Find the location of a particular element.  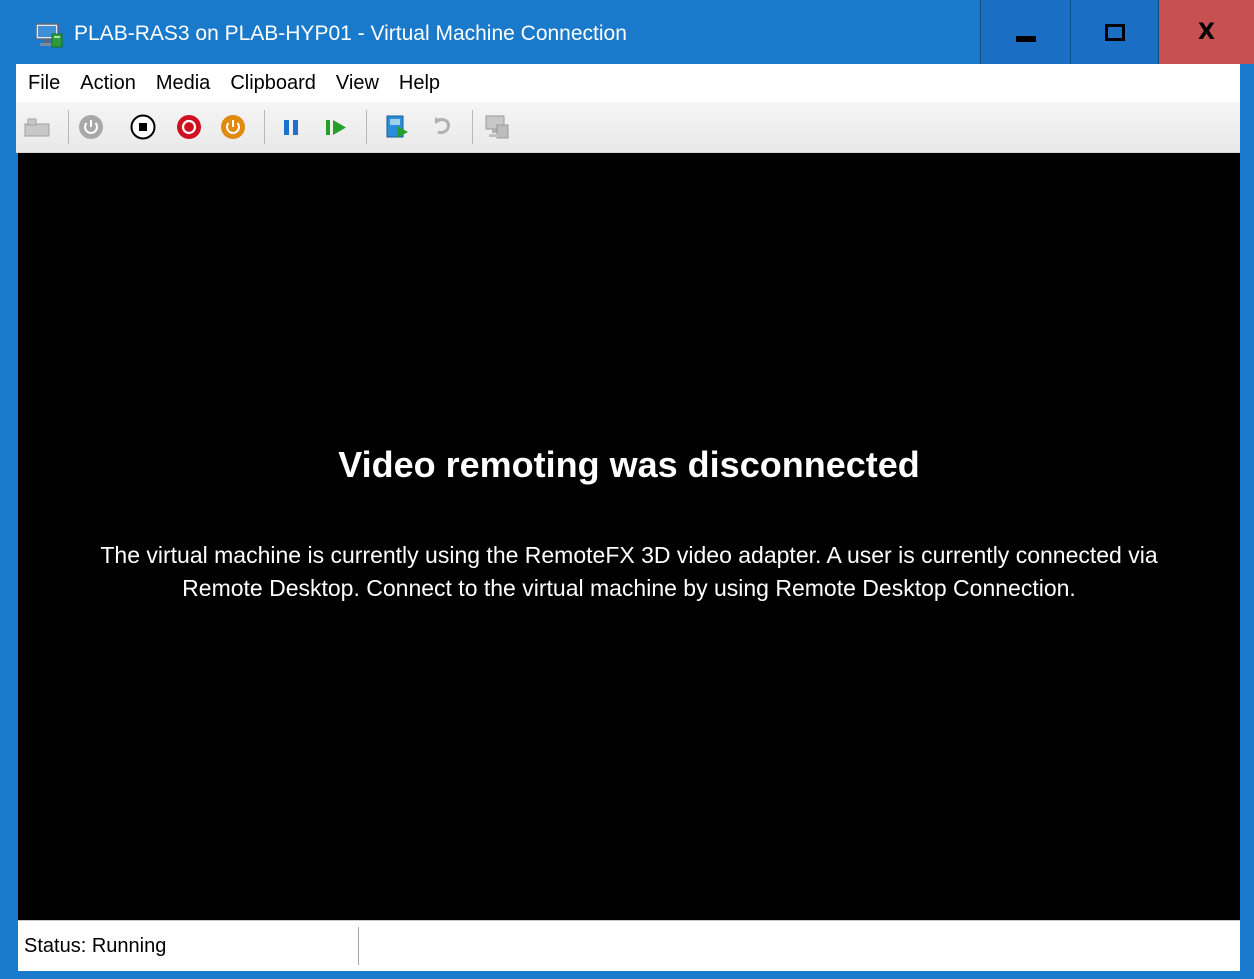

vm-connection-icon is located at coordinates (49, 35).